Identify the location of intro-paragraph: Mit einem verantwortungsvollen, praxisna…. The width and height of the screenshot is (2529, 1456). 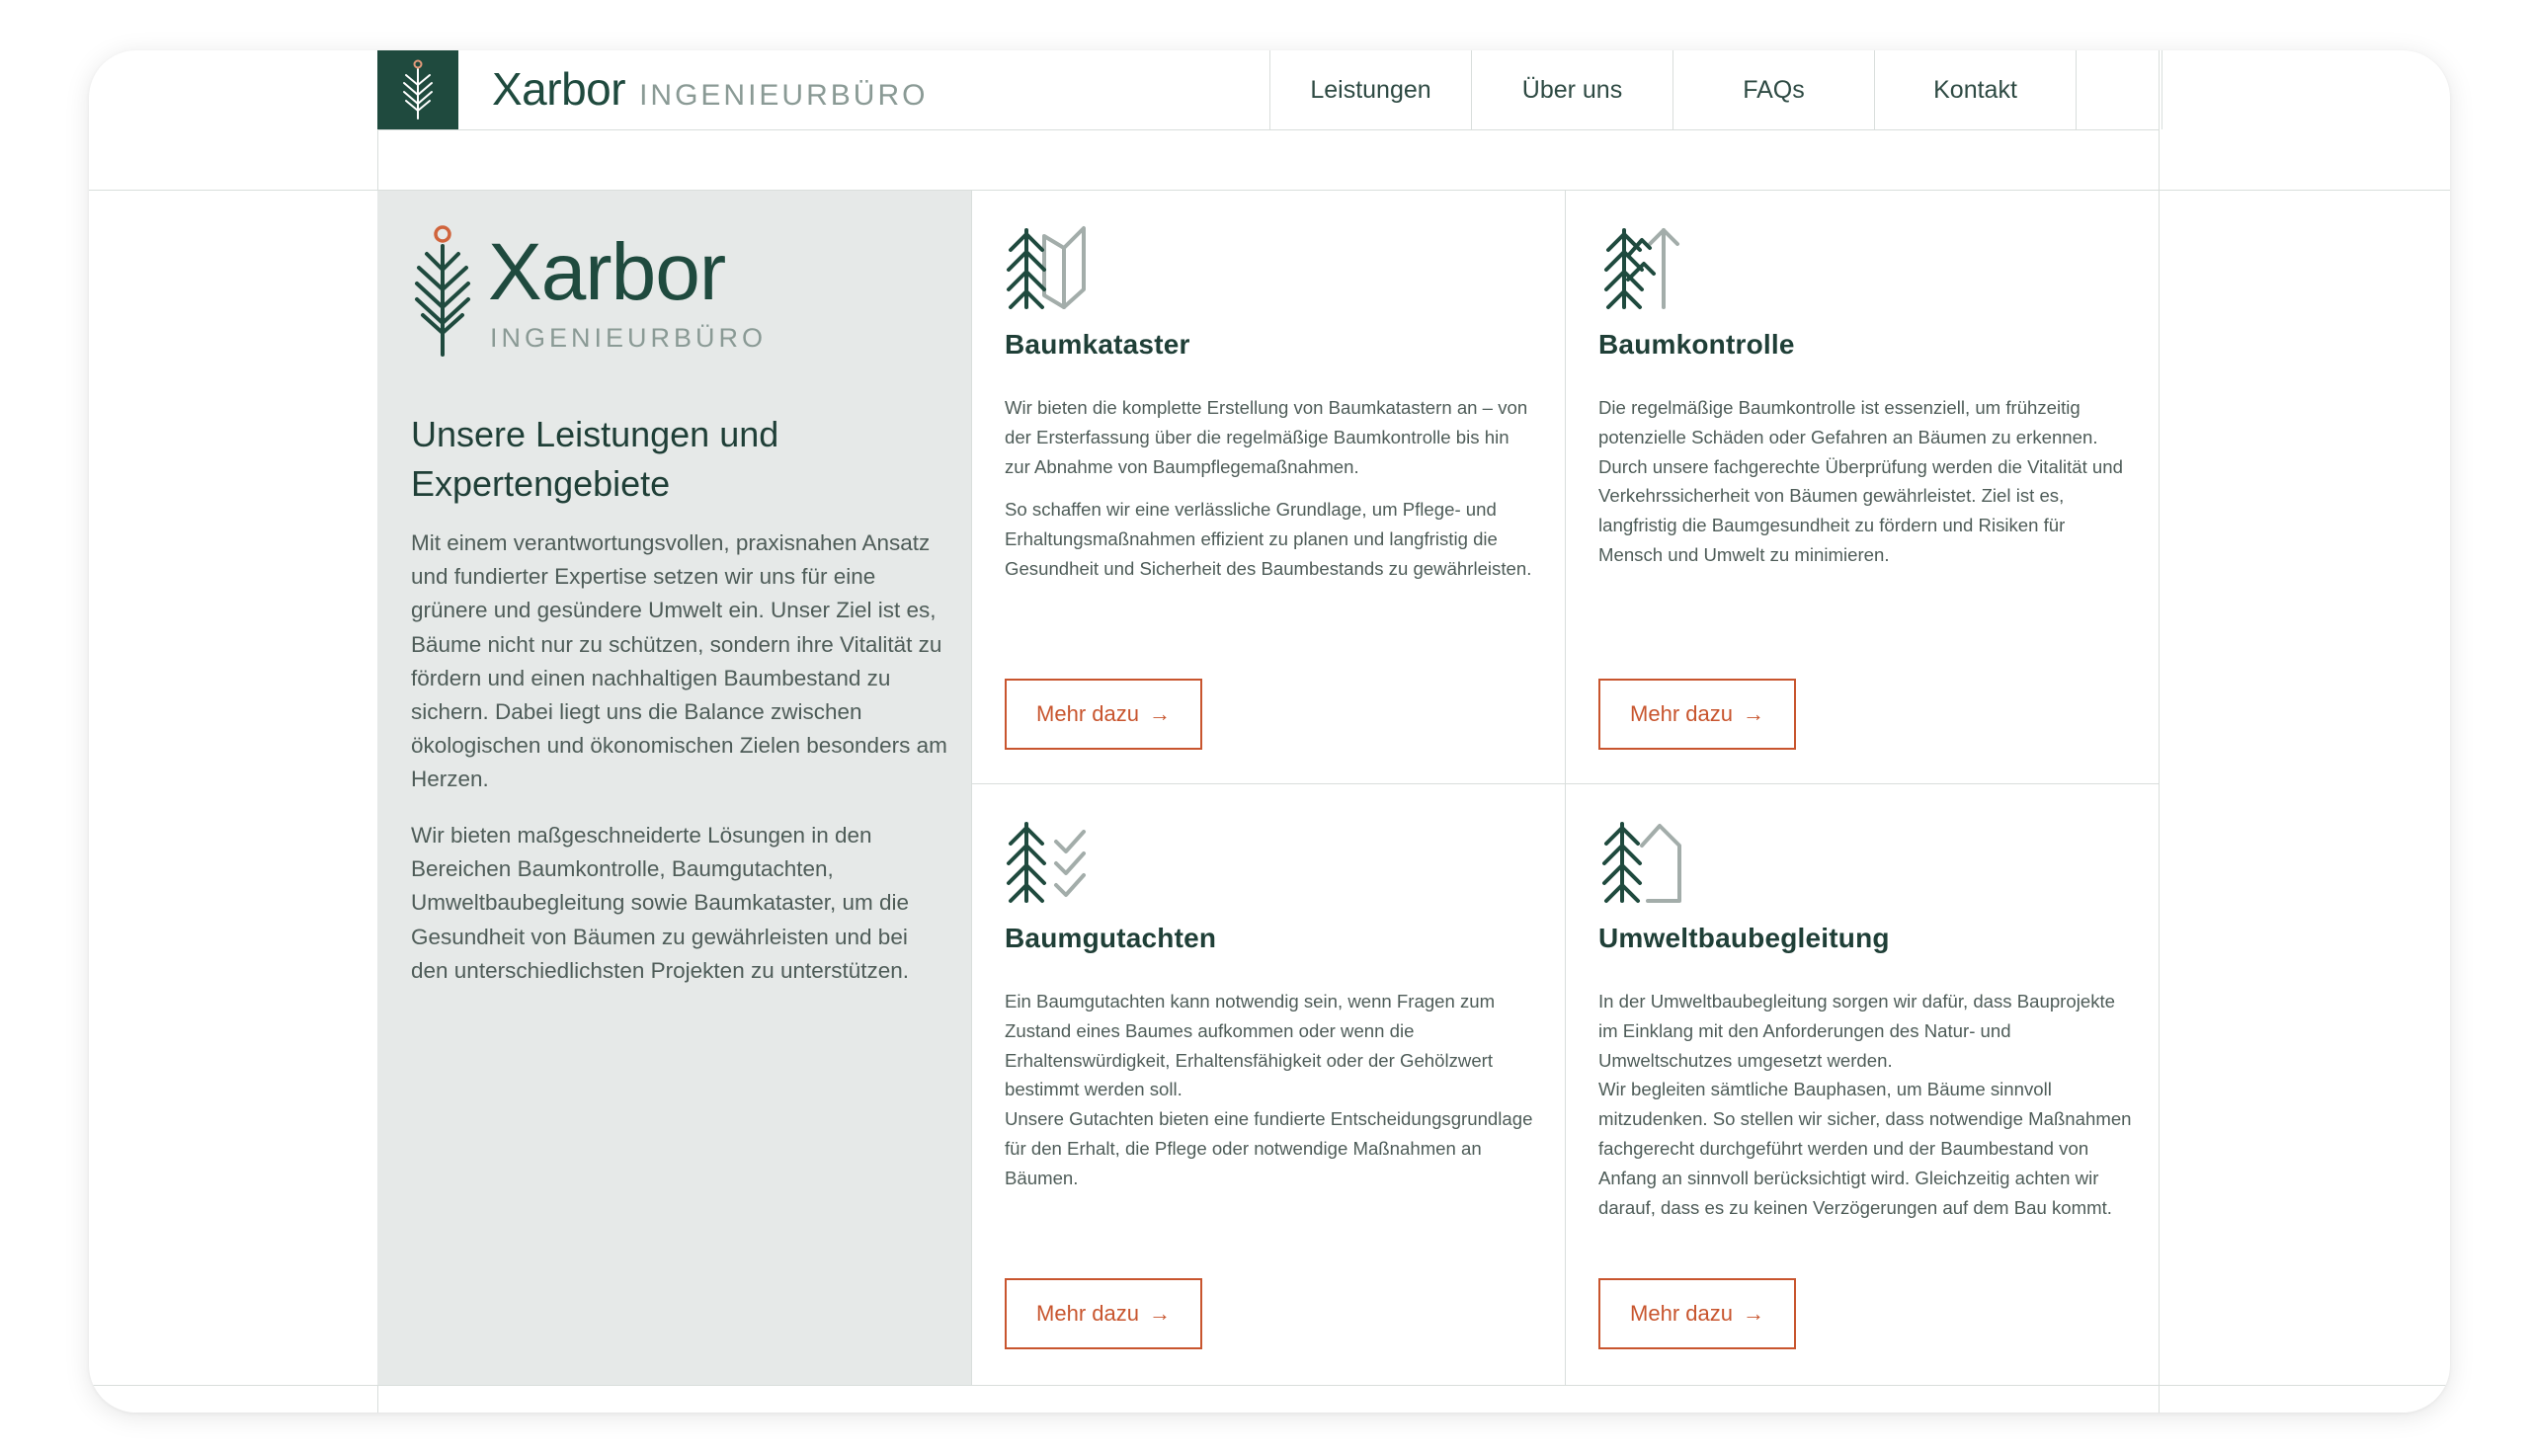
(679, 661).